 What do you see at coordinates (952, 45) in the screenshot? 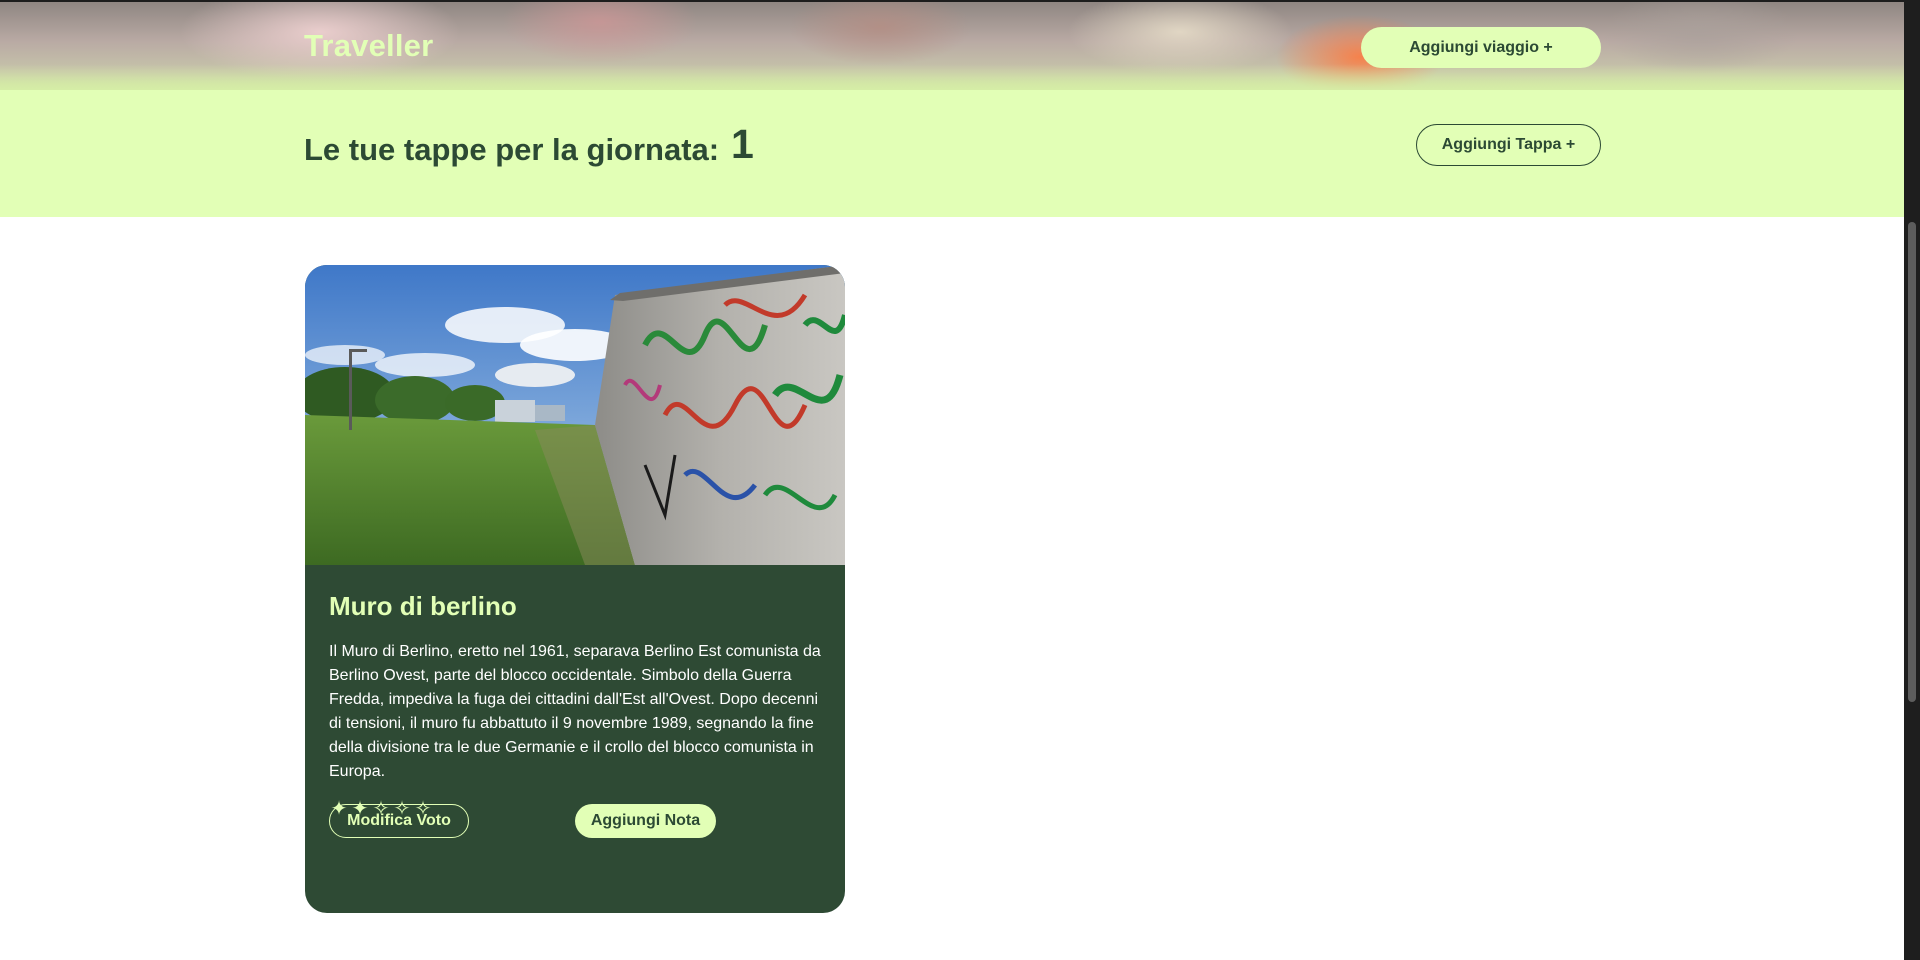
I see `top-header: Traveller Aggiungi viaggio +` at bounding box center [952, 45].